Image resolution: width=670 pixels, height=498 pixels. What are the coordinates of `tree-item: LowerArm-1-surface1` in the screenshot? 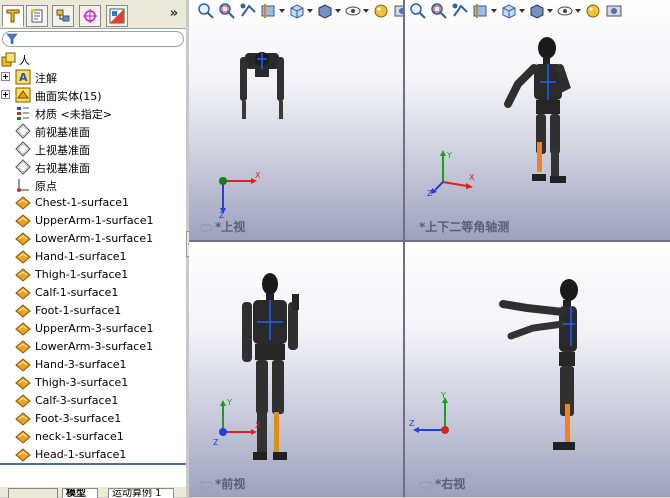 It's located at (93, 239).